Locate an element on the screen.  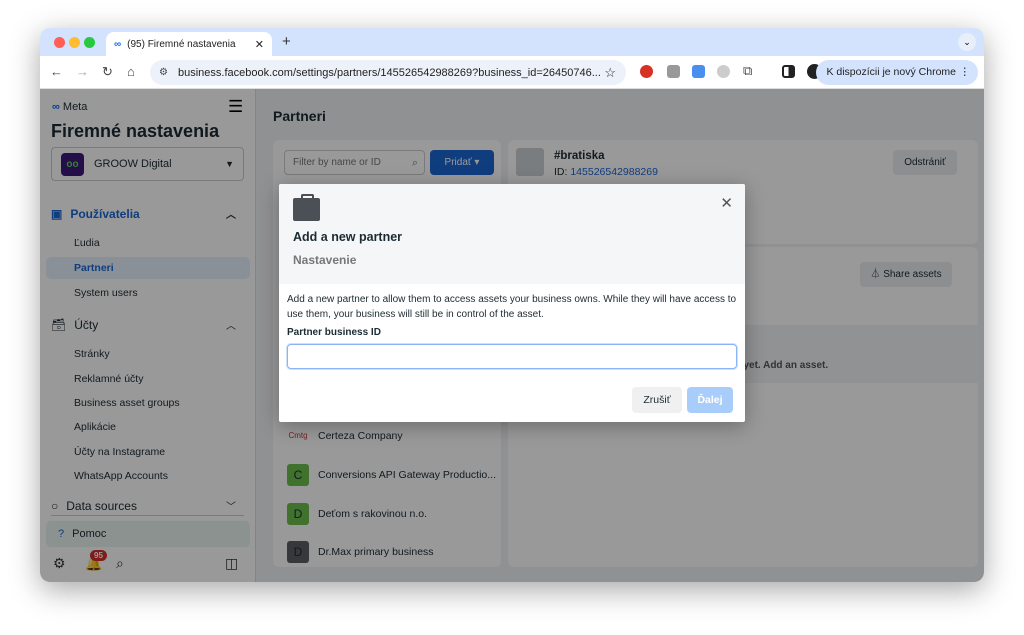
reload-icon: ↻ is located at coordinates (107, 72).